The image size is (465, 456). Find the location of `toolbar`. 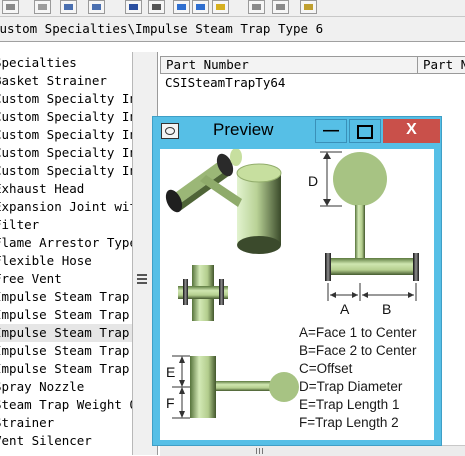

toolbar is located at coordinates (232, 8).